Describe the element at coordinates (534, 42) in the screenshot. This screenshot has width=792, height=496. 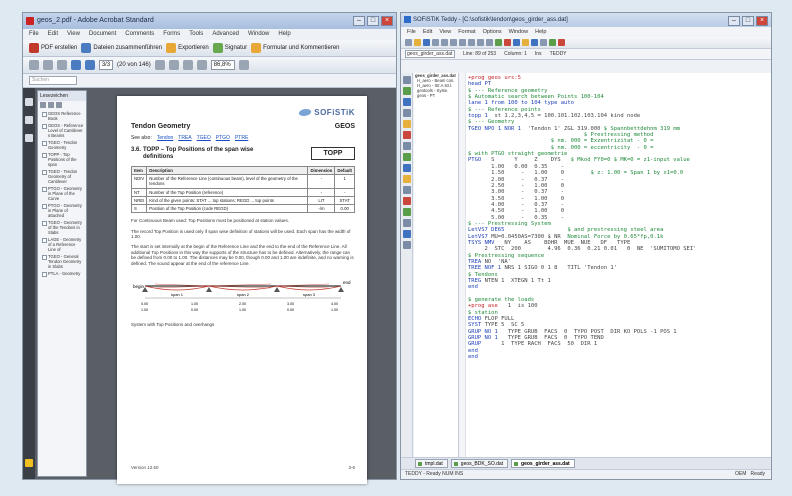
I see `wingraf-icon` at that location.